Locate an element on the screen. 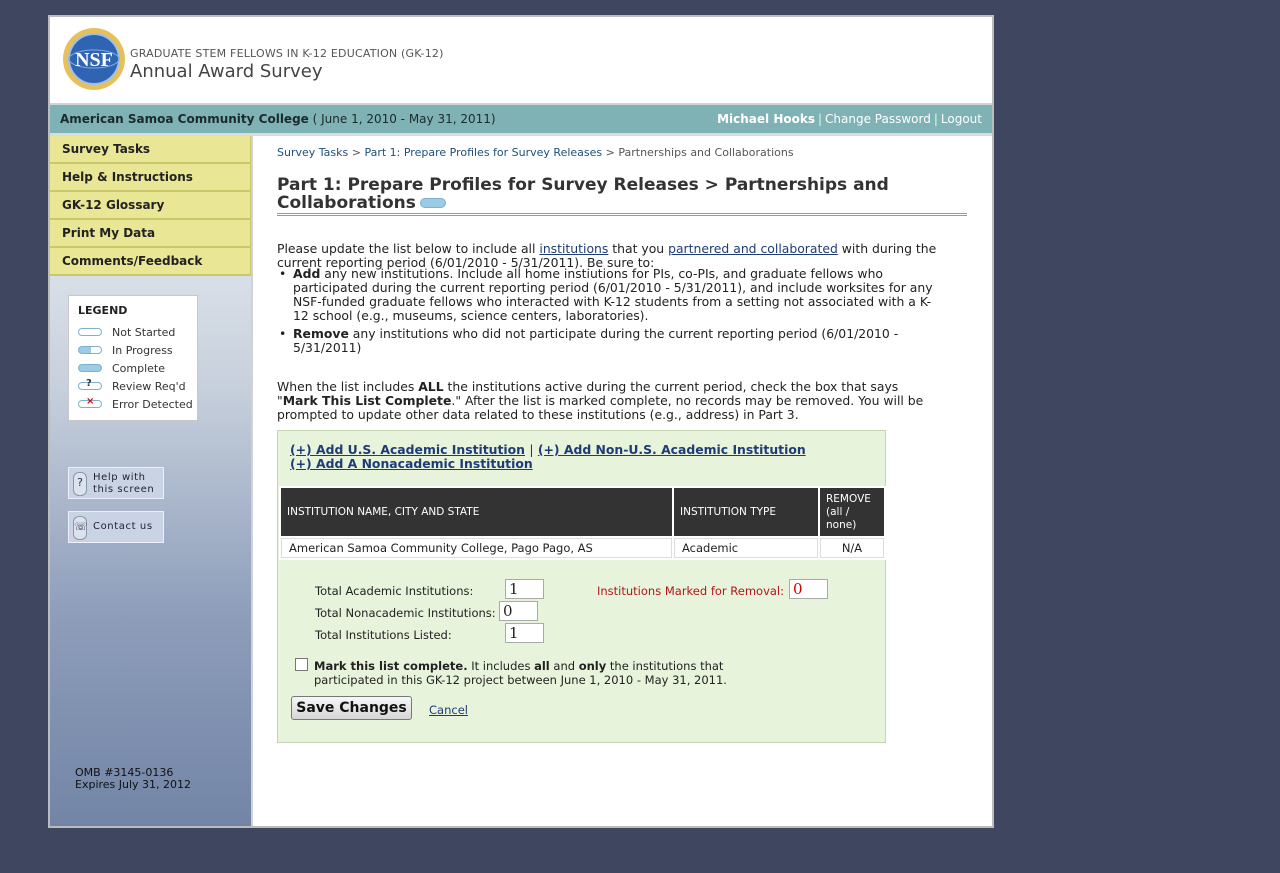  omb-expiration: Expires July 31, 2012 is located at coordinates (133, 784).